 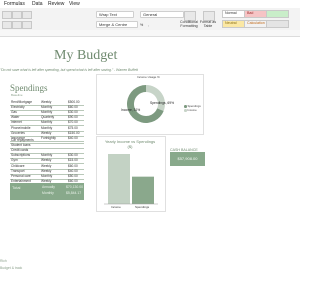 What do you see at coordinates (150, 4) in the screenshot?
I see `menu-bar: Formulas Data Review View` at bounding box center [150, 4].